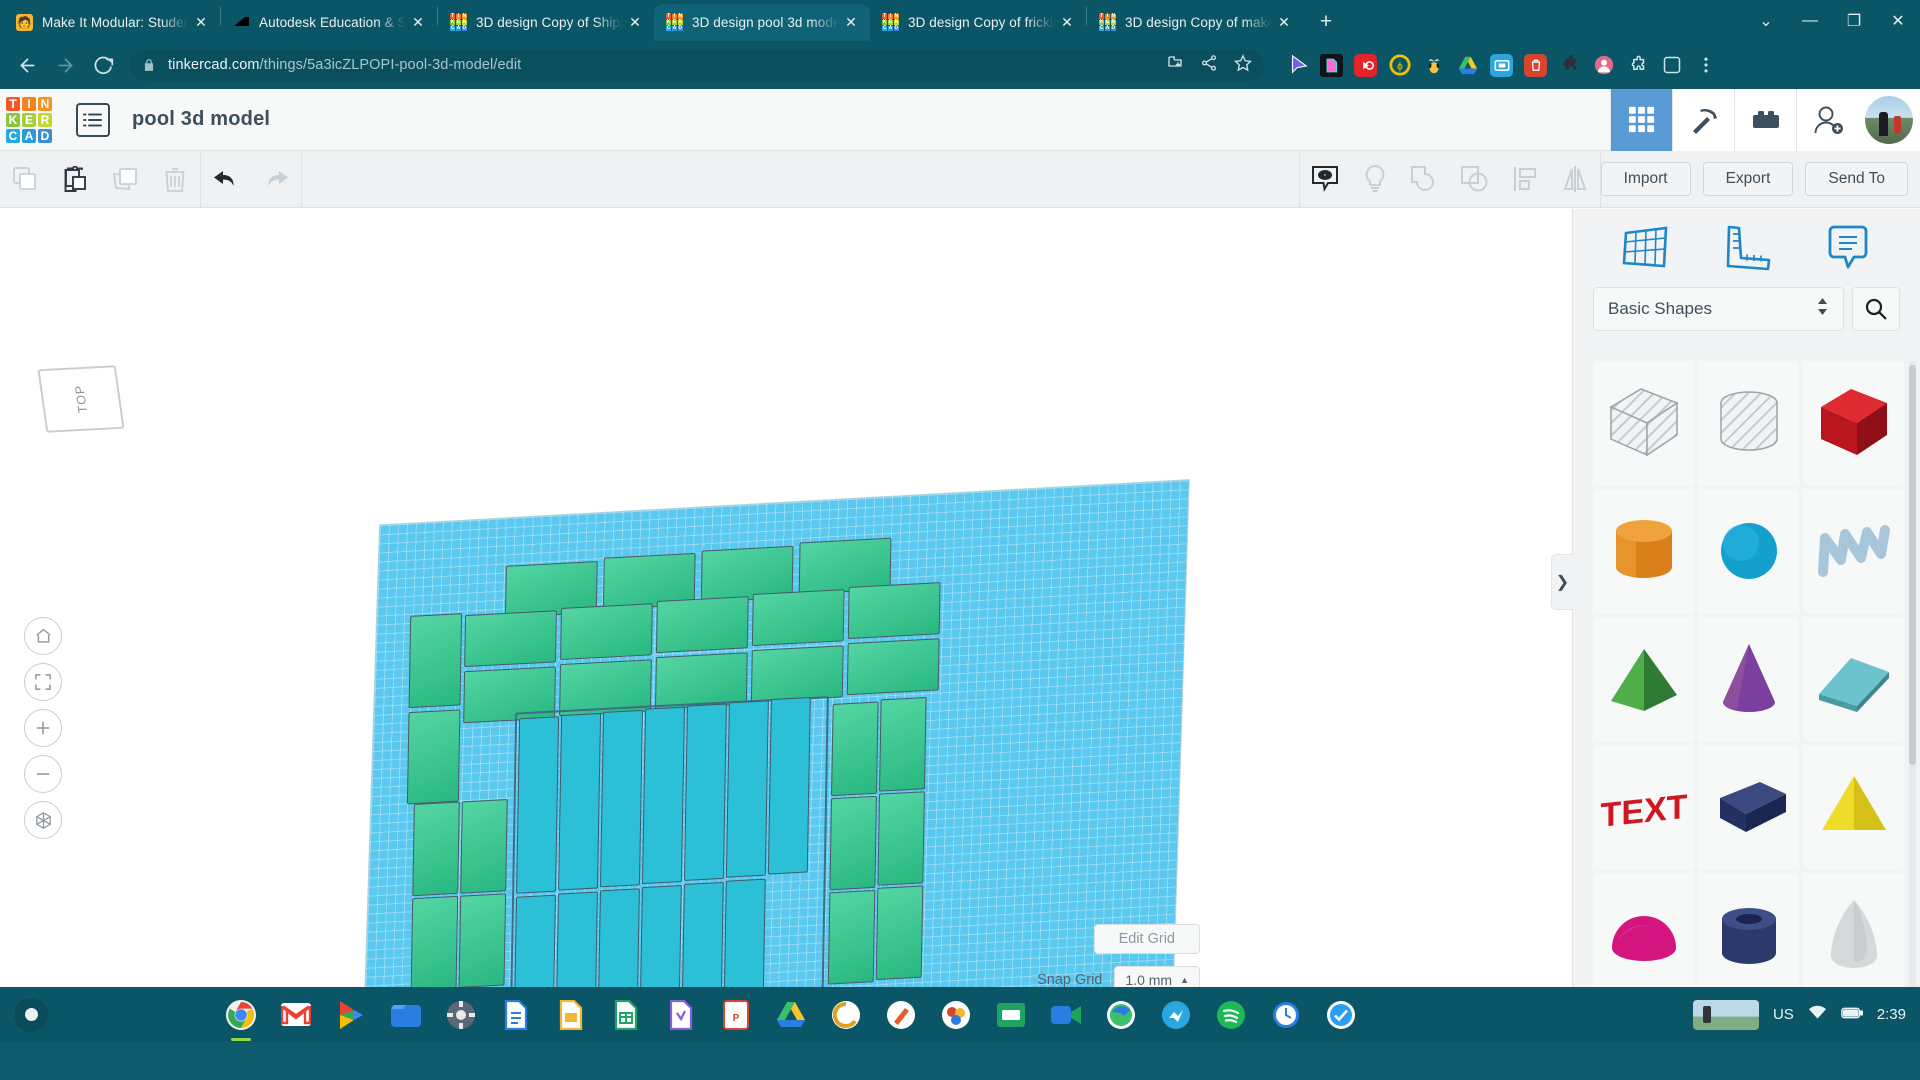 This screenshot has width=1920, height=1080. What do you see at coordinates (1501, 65) in the screenshot?
I see `screen-capture-icon` at bounding box center [1501, 65].